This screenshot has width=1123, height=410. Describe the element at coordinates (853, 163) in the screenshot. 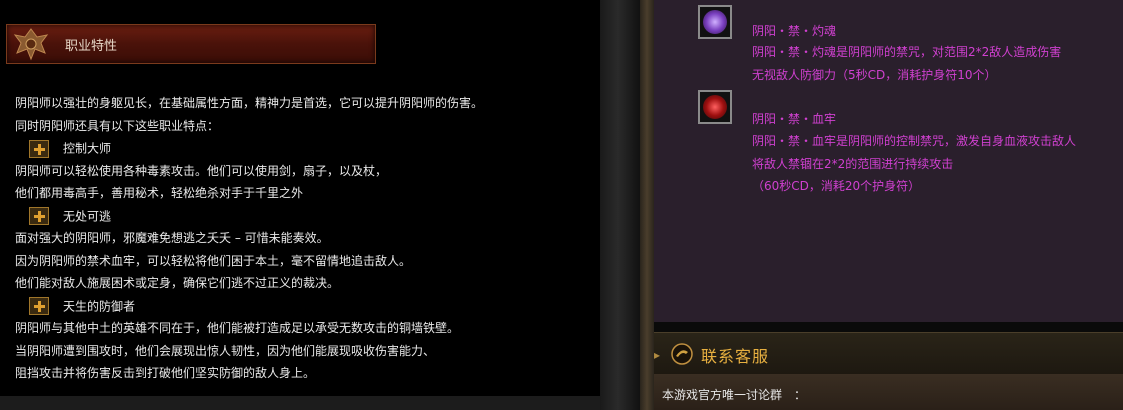

I see `skill-description-line: 将敌人禁锢在2*2的范围进行持续攻击` at that location.